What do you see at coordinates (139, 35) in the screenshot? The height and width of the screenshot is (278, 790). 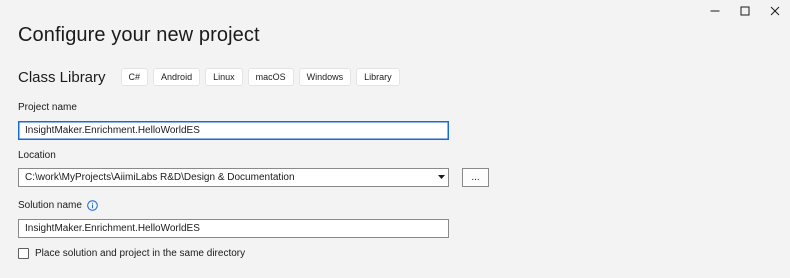 I see `page-title: Configure your new project` at bounding box center [139, 35].